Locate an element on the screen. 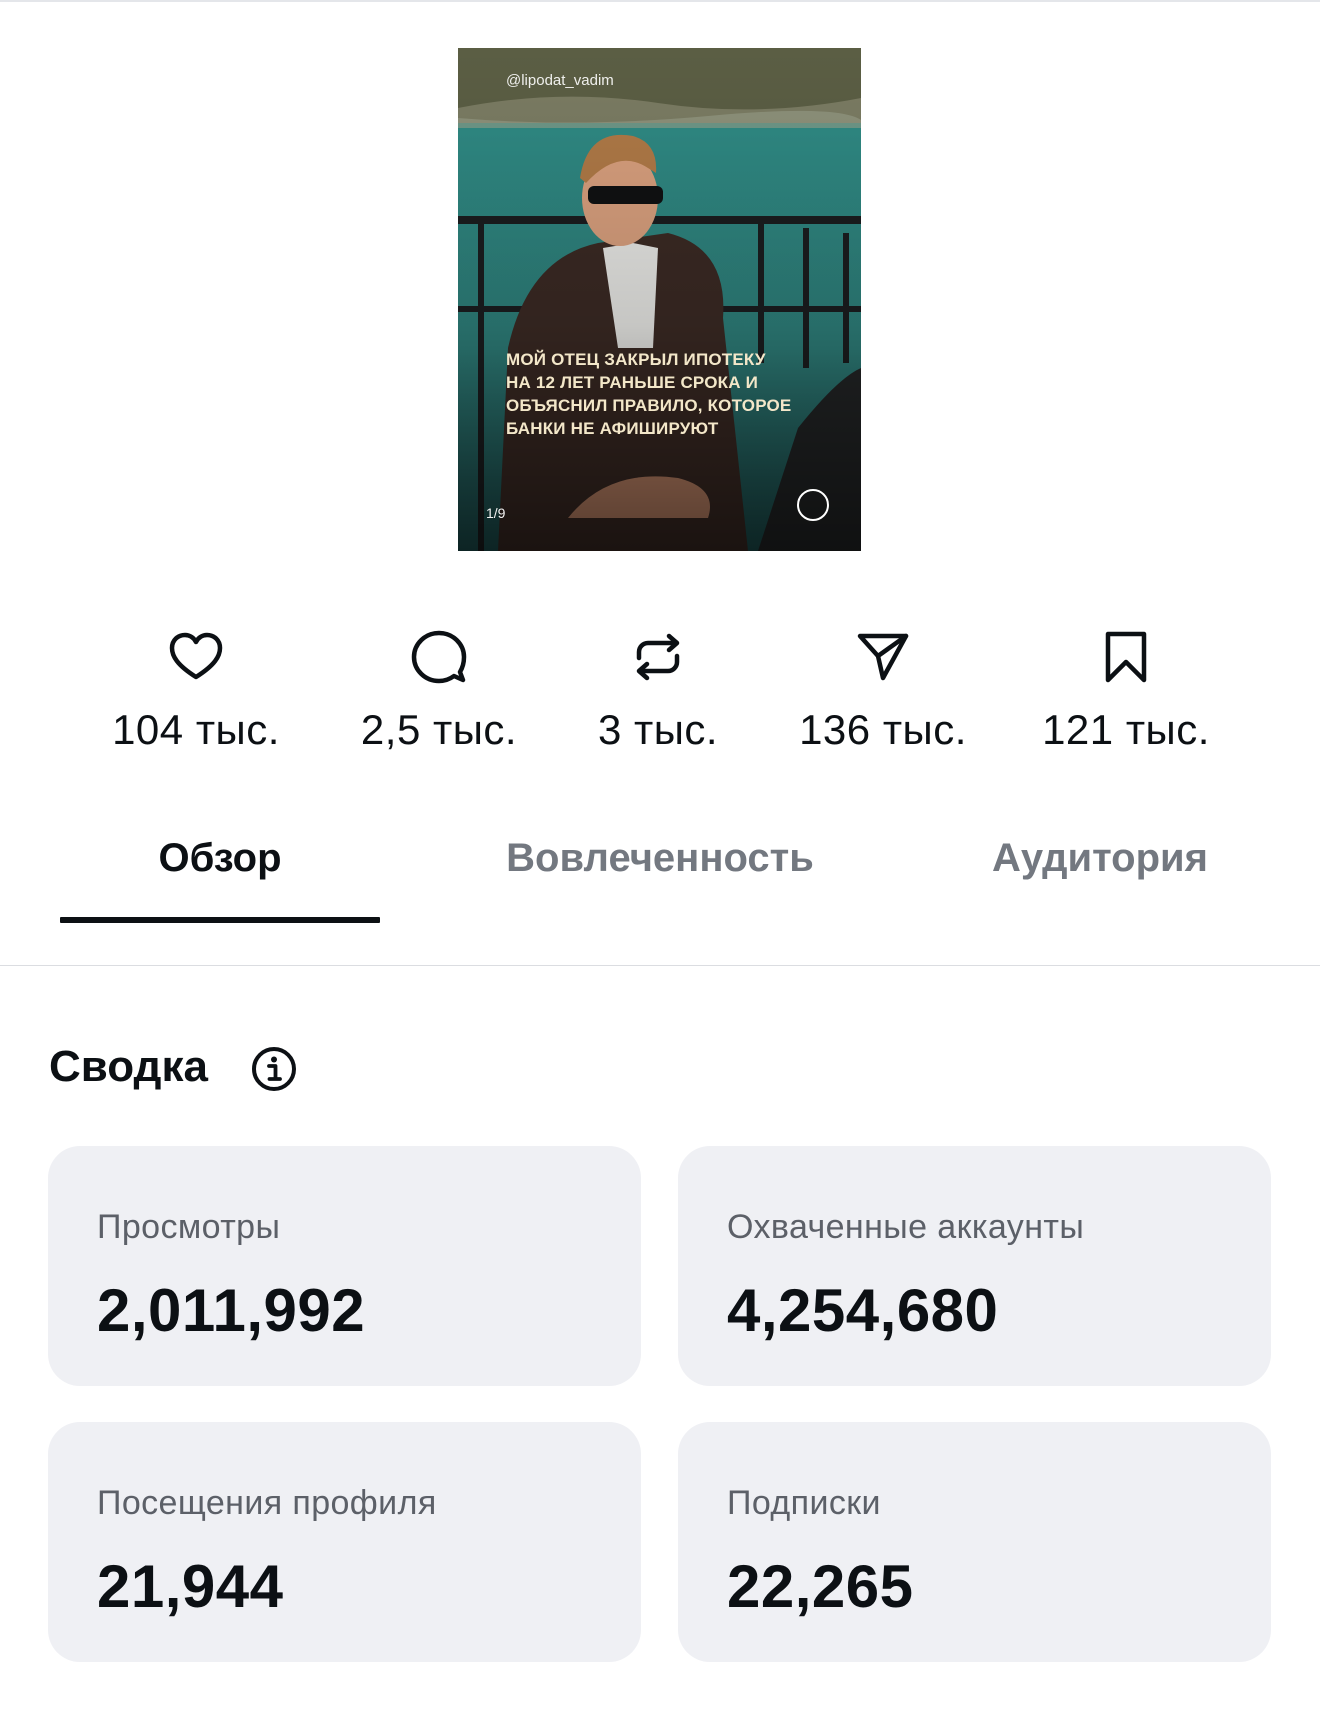 Image resolution: width=1320 pixels, height=1715 pixels. stat-saves: 121 тыс. is located at coordinates (1126, 691).